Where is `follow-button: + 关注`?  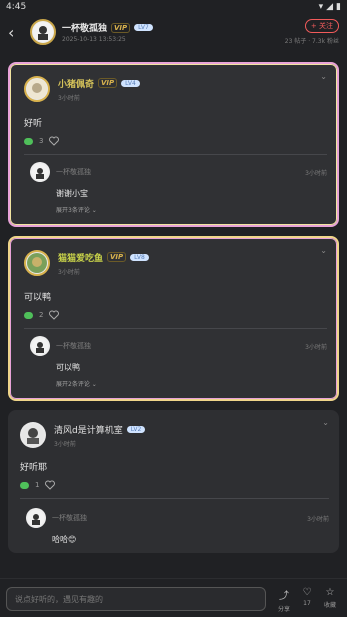
follow-button: + 关注 is located at coordinates (321, 26).